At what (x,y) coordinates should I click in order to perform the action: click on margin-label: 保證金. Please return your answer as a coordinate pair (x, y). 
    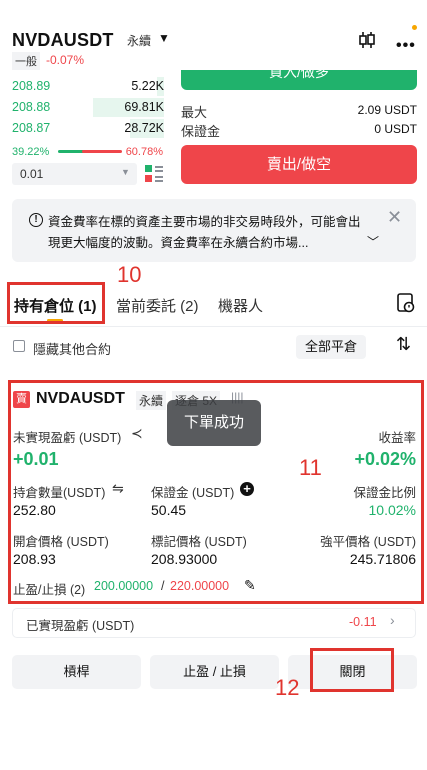
    Looking at the image, I should click on (201, 131).